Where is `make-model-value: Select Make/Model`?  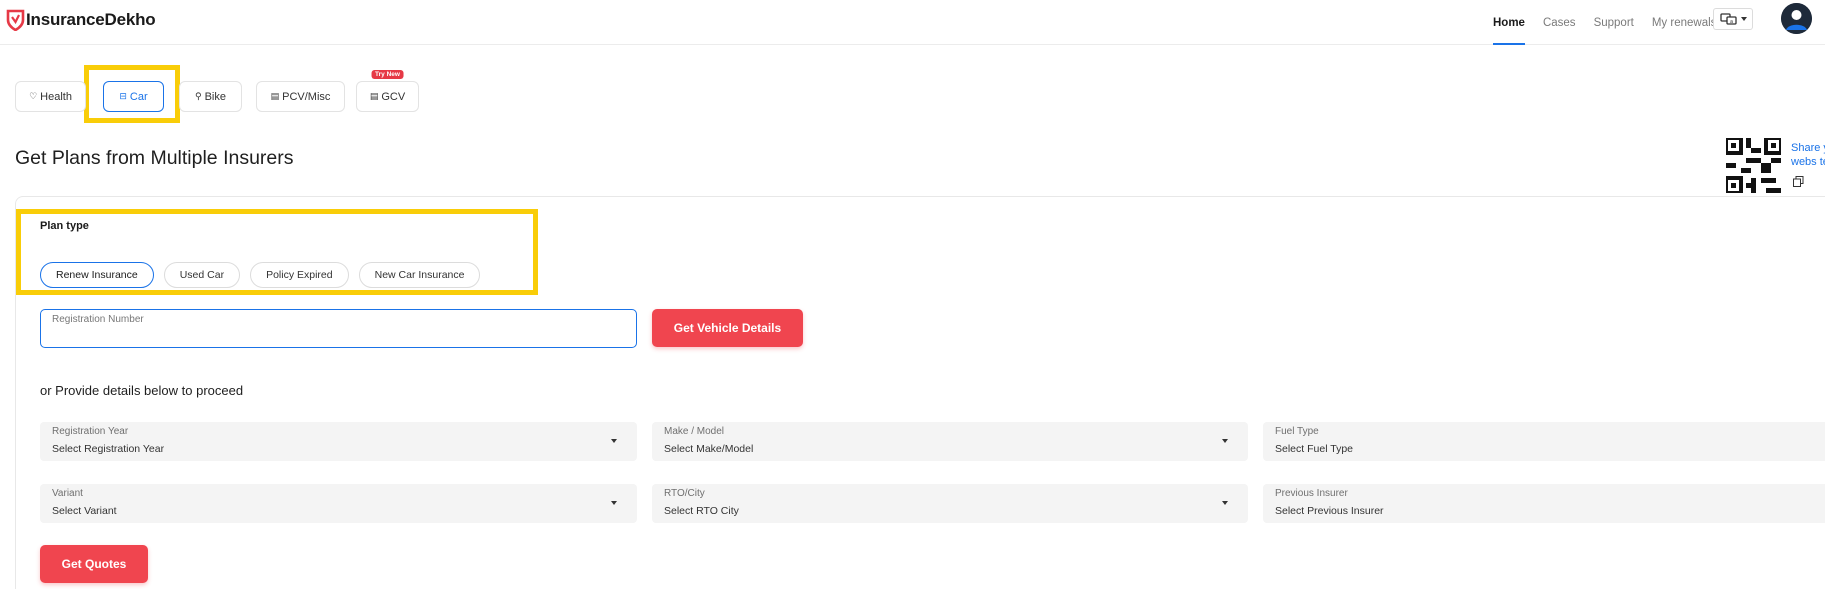 make-model-value: Select Make/Model is located at coordinates (709, 449).